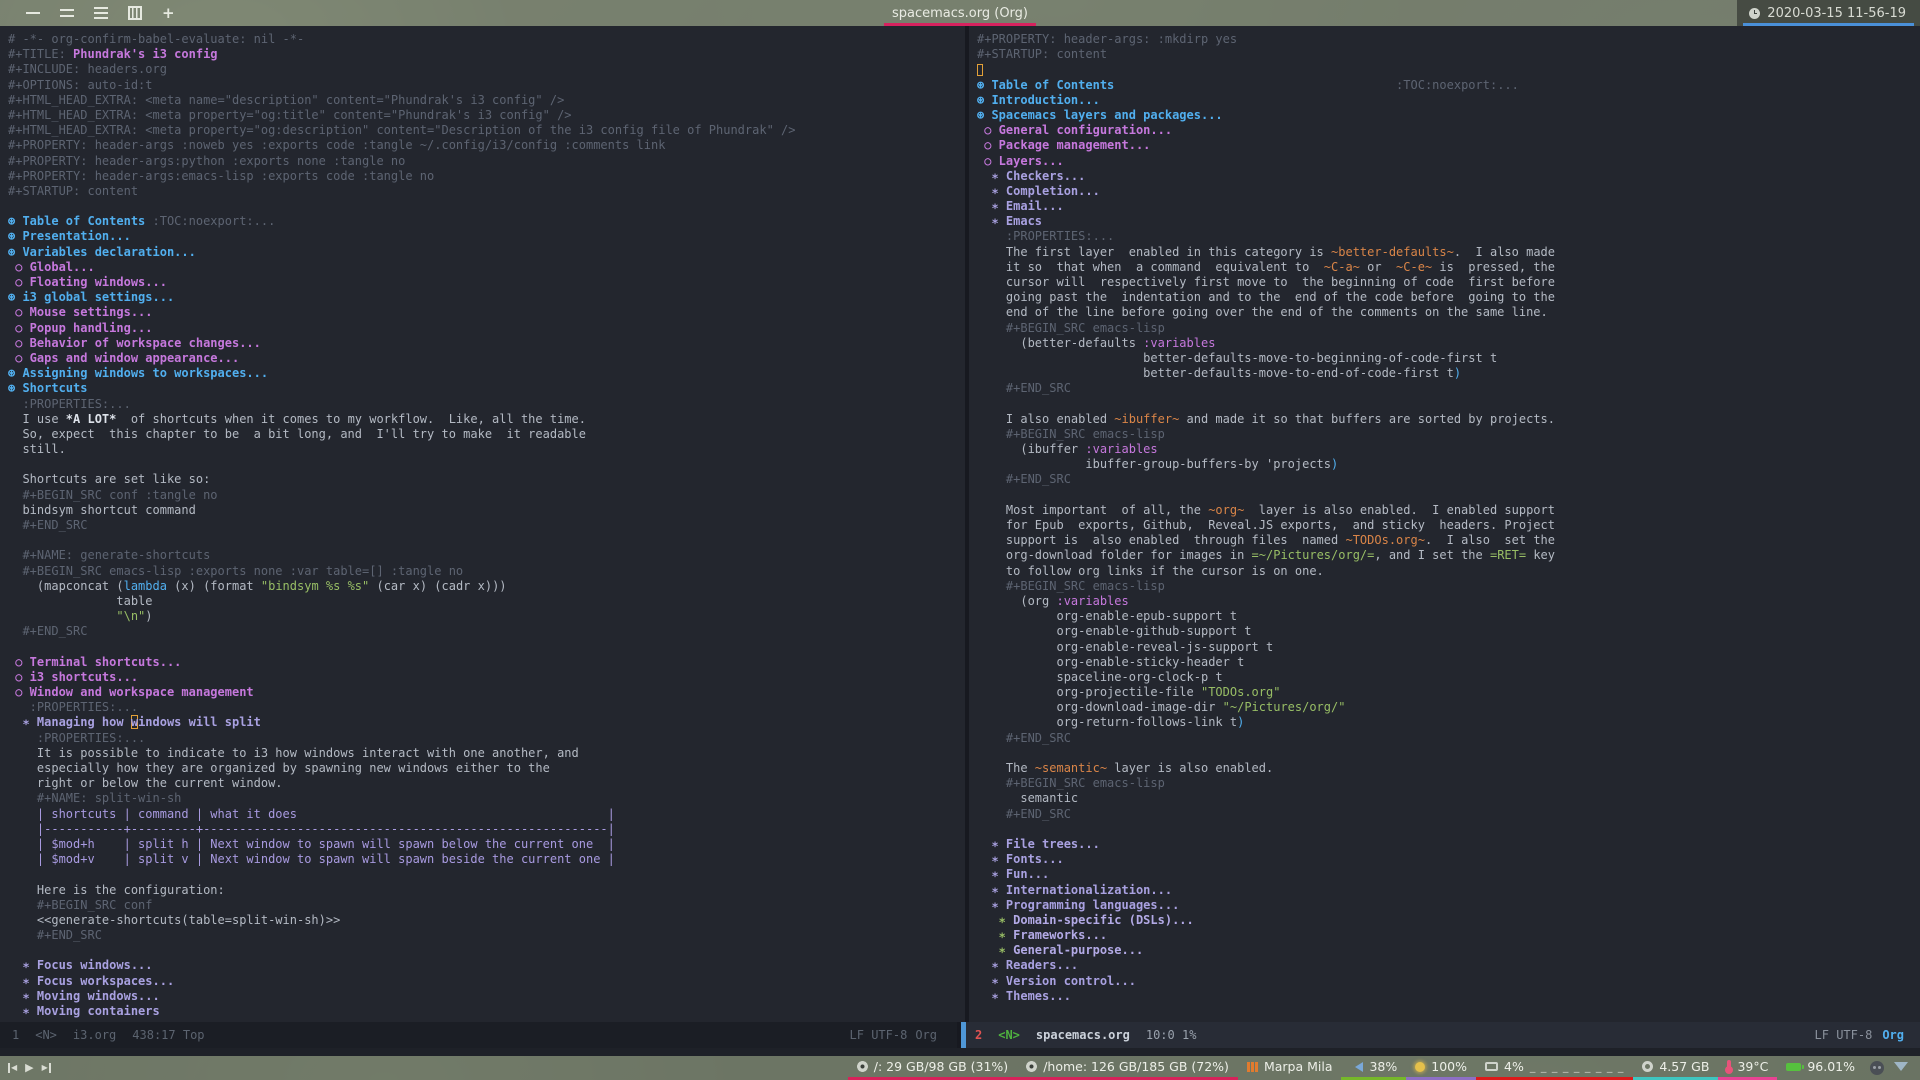 The height and width of the screenshot is (1080, 1920). Describe the element at coordinates (1448, 39) in the screenshot. I see `buffer-line: #+PROPERTY: header-args: :mkdirp yes` at that location.